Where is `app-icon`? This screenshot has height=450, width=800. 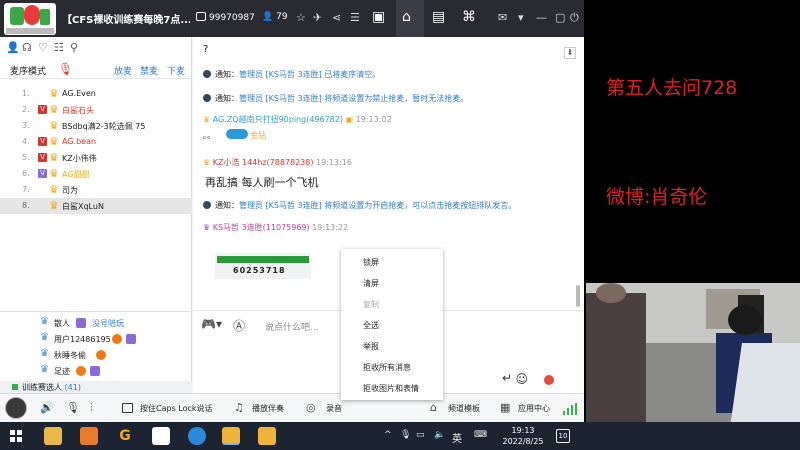
app-icon is located at coordinates (89, 436).